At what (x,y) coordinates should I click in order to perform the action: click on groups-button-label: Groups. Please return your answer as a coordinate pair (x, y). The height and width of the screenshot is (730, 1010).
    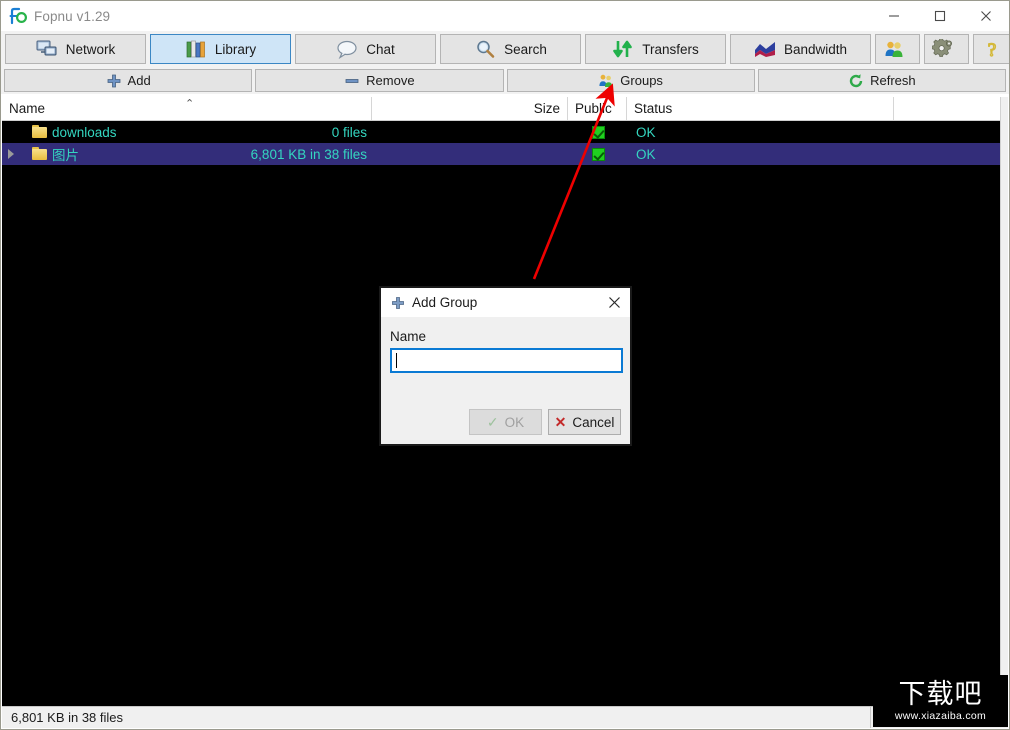
    Looking at the image, I should click on (641, 80).